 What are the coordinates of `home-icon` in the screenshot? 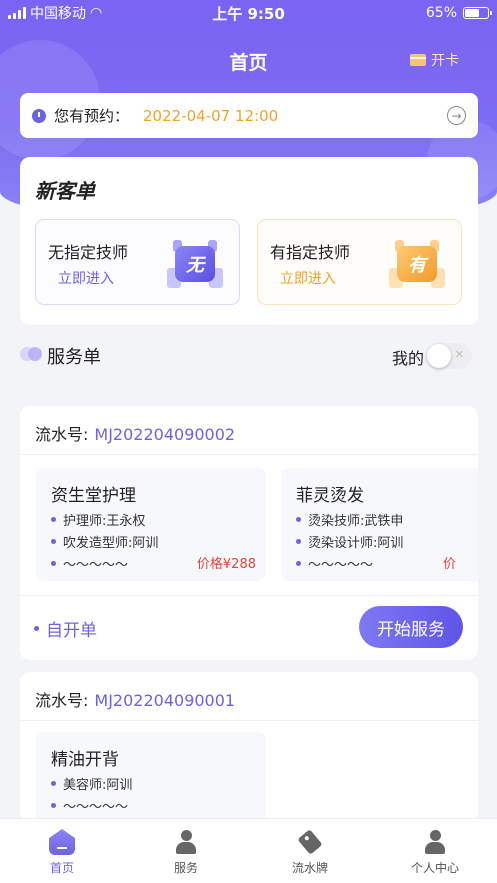 It's located at (62, 842).